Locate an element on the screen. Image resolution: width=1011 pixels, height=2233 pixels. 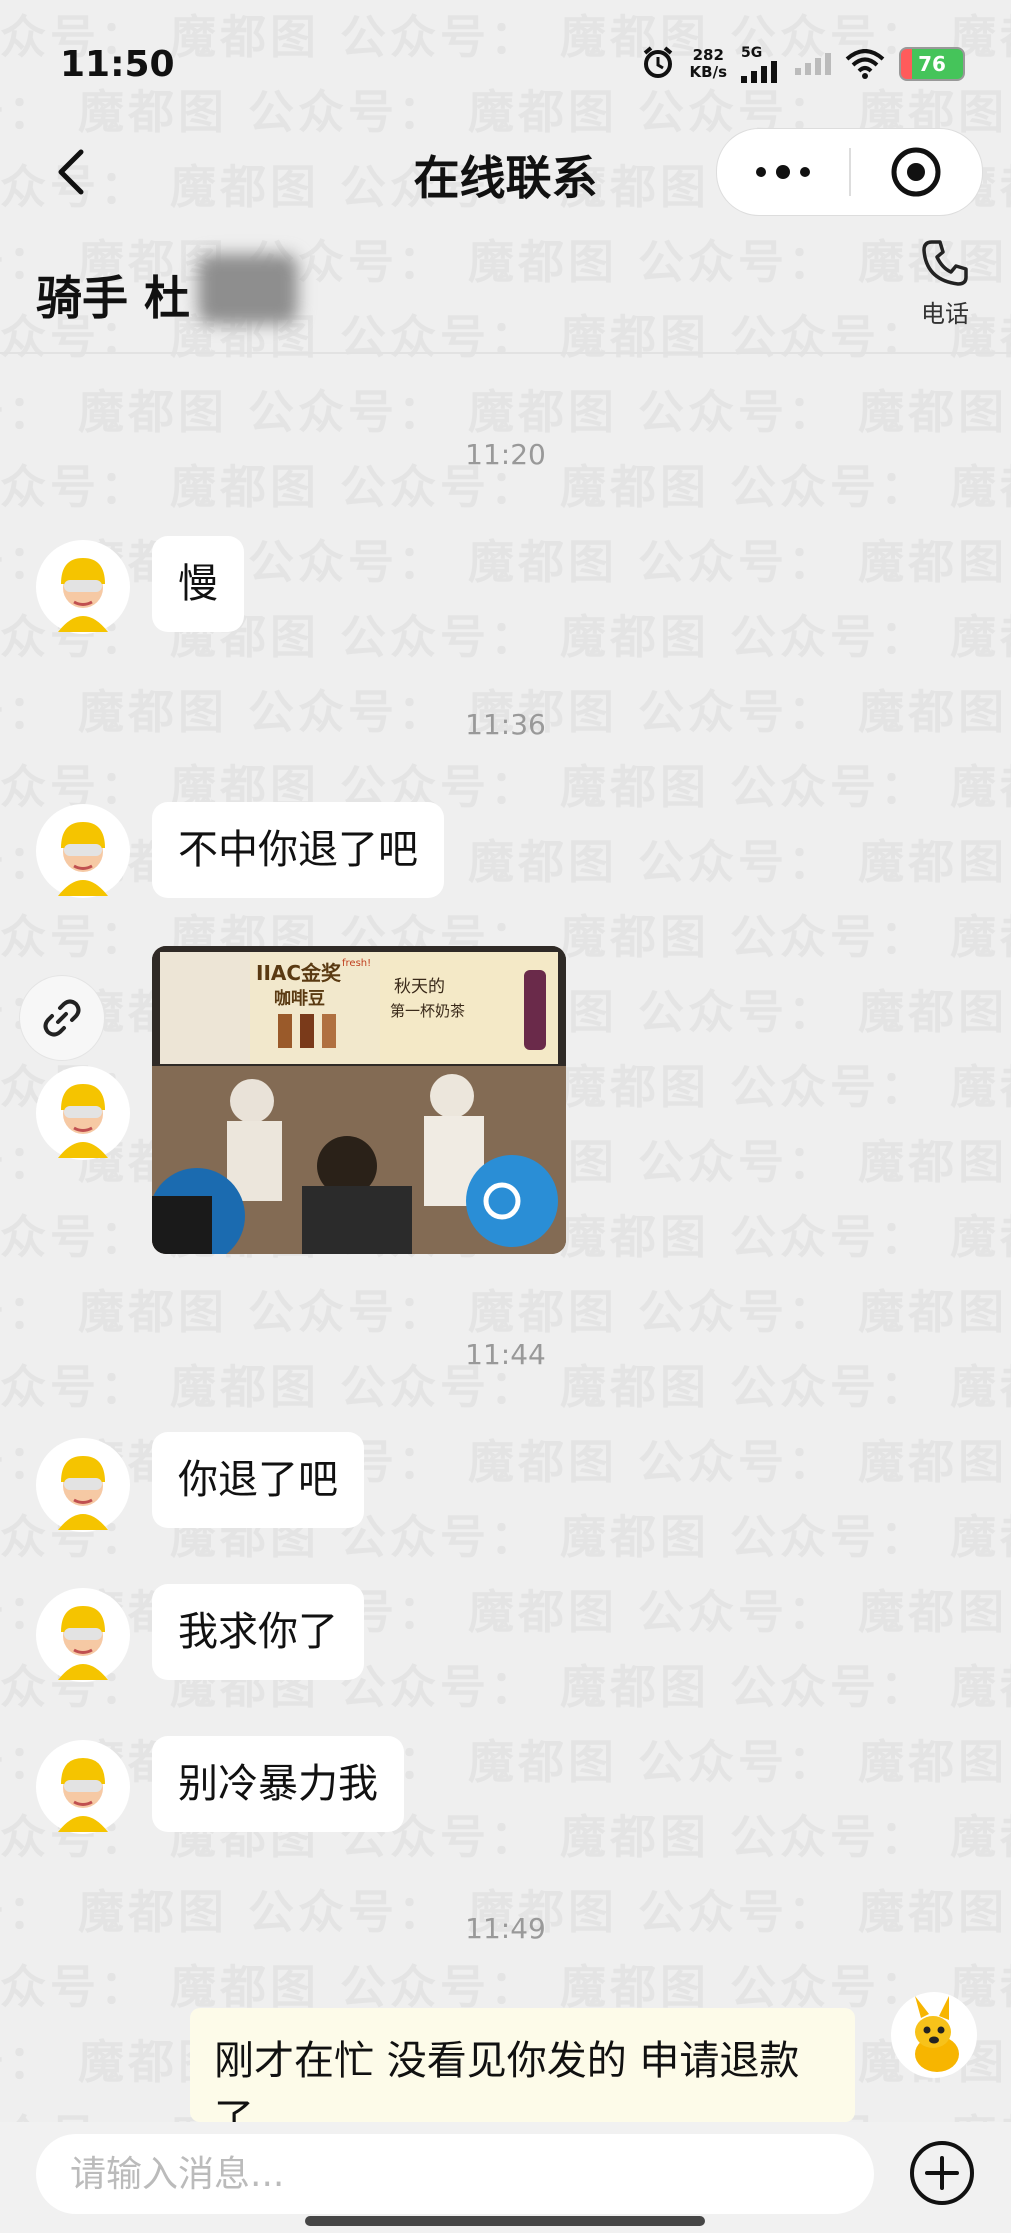
menu-sign-1: IIAC金奖 is located at coordinates (299, 973).